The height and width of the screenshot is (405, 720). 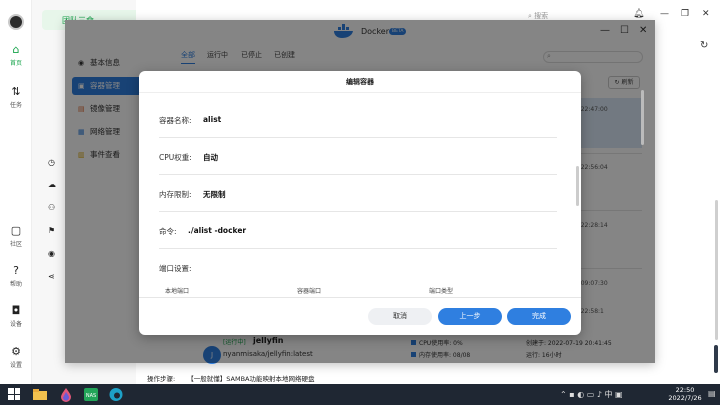 What do you see at coordinates (360, 82) in the screenshot?
I see `dialog-title: 编辑容器` at bounding box center [360, 82].